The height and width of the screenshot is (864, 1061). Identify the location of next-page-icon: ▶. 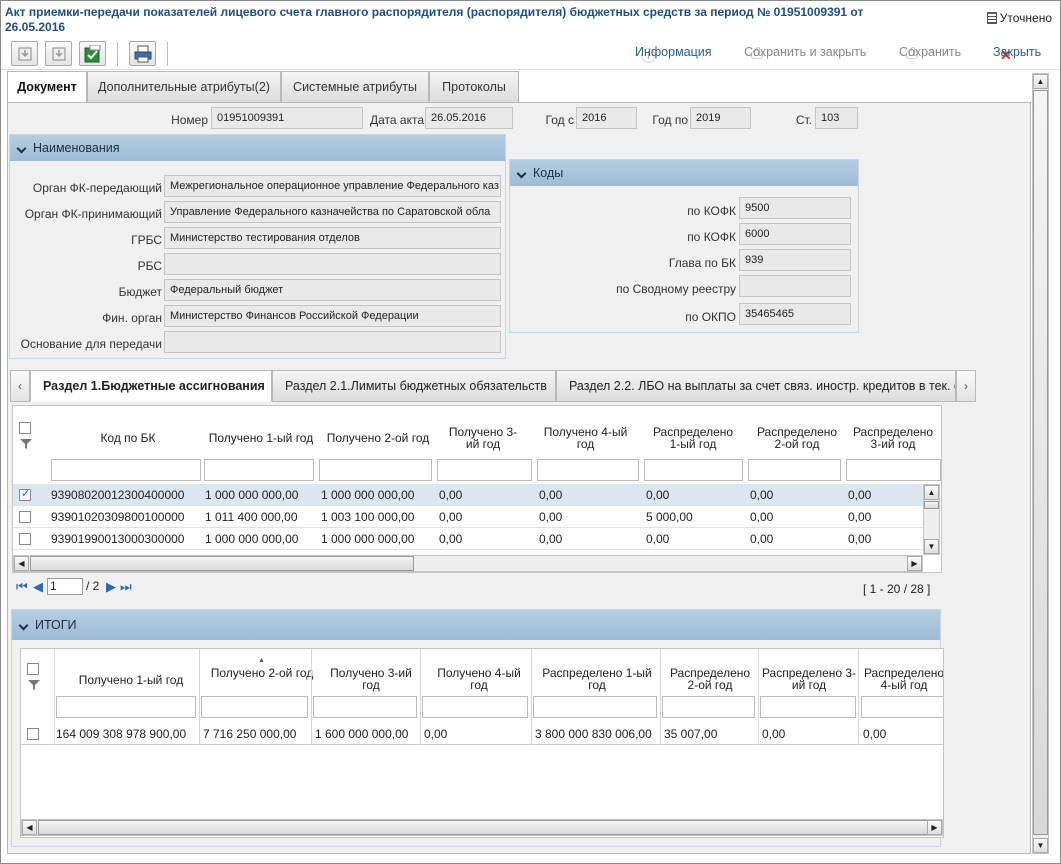
(111, 587).